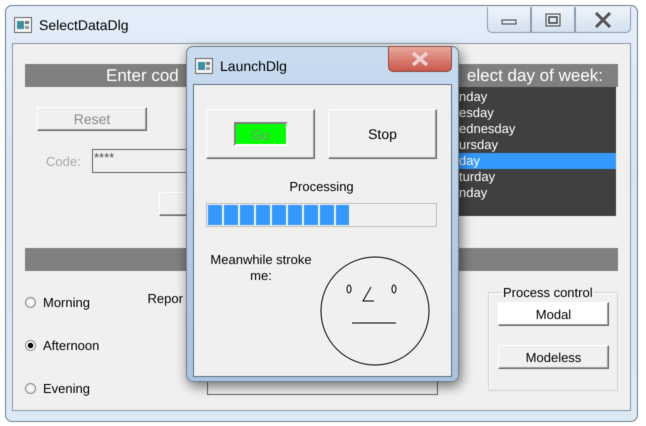 The height and width of the screenshot is (426, 646). I want to click on period-radio: Morning, so click(84, 302).